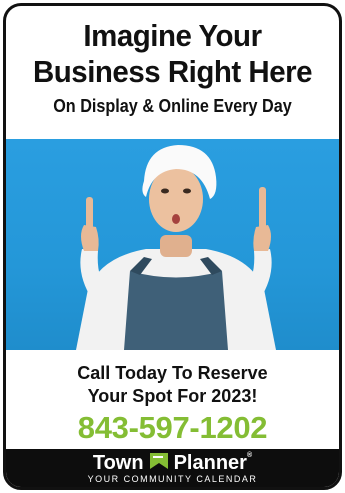 Image resolution: width=345 pixels, height=493 pixels. What do you see at coordinates (172, 396) in the screenshot?
I see `cta-line-2: Your Spot For 2023!` at bounding box center [172, 396].